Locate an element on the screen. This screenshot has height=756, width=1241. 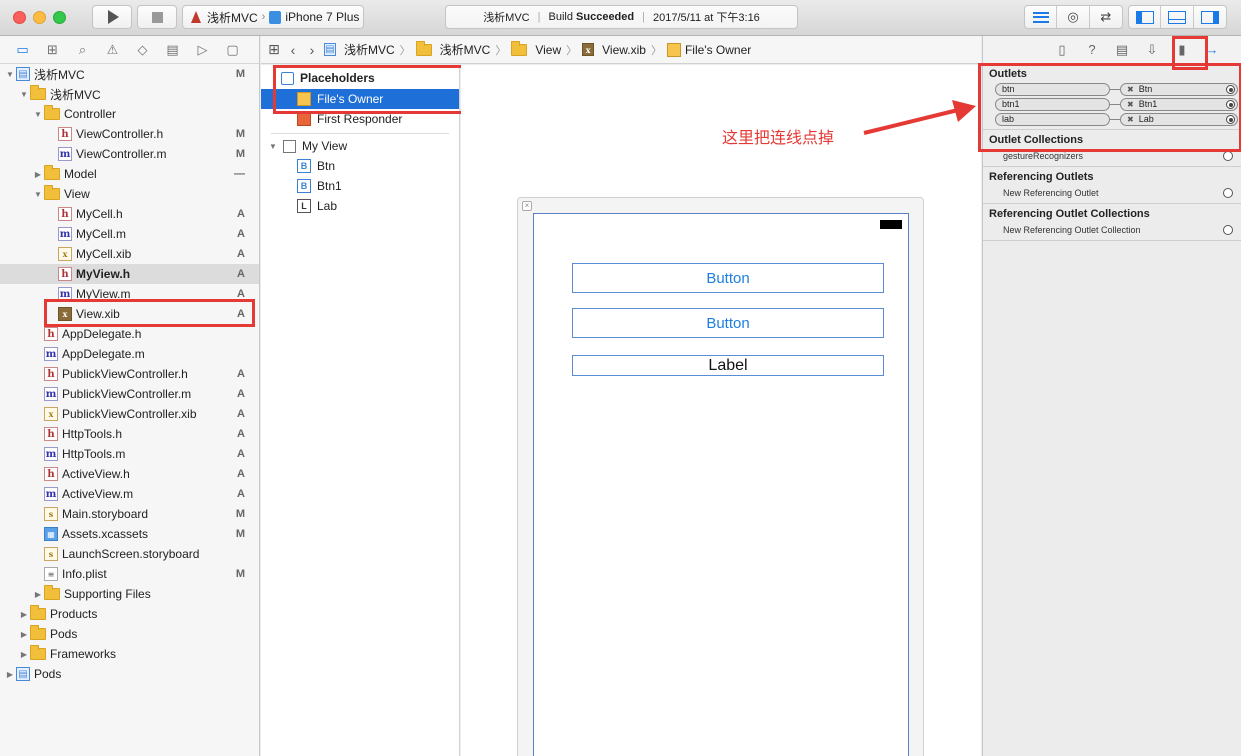
outline-lab: L Lab is located at coordinates (360, 206).